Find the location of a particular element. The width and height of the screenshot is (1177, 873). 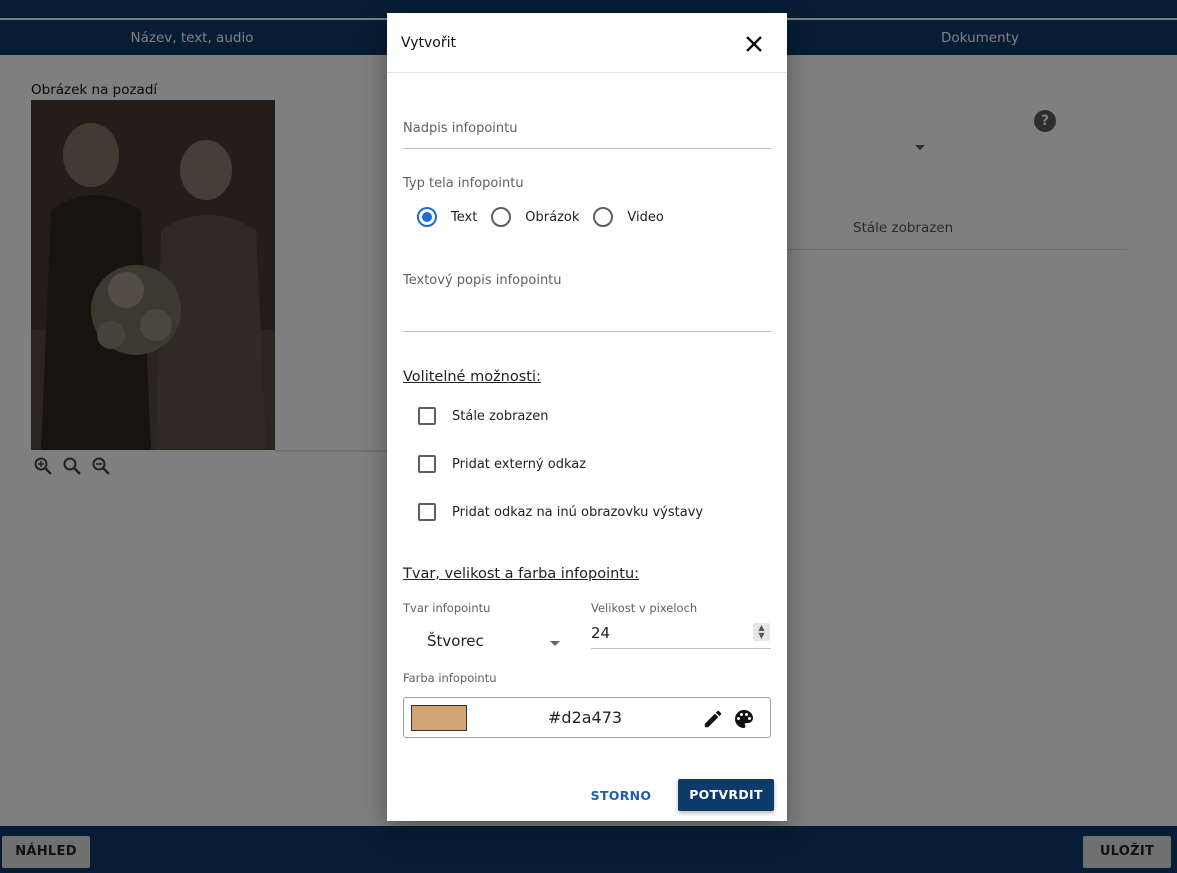

heading-input-underline is located at coordinates (587, 148).